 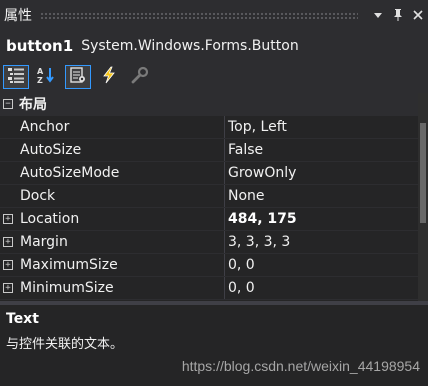 I want to click on property-name: Dock, so click(x=38, y=196).